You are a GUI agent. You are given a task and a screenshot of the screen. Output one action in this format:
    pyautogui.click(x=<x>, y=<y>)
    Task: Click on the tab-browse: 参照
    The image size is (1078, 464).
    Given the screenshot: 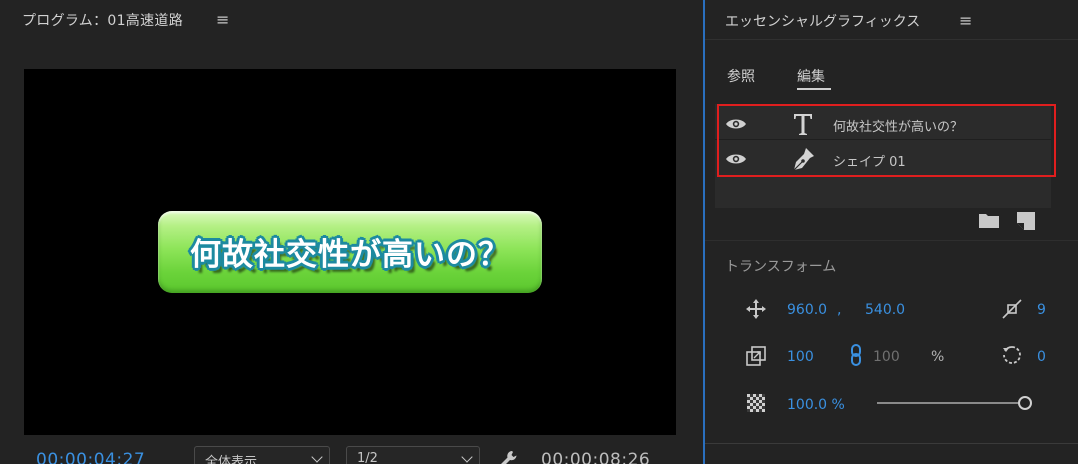 What is the action you would take?
    pyautogui.click(x=741, y=76)
    